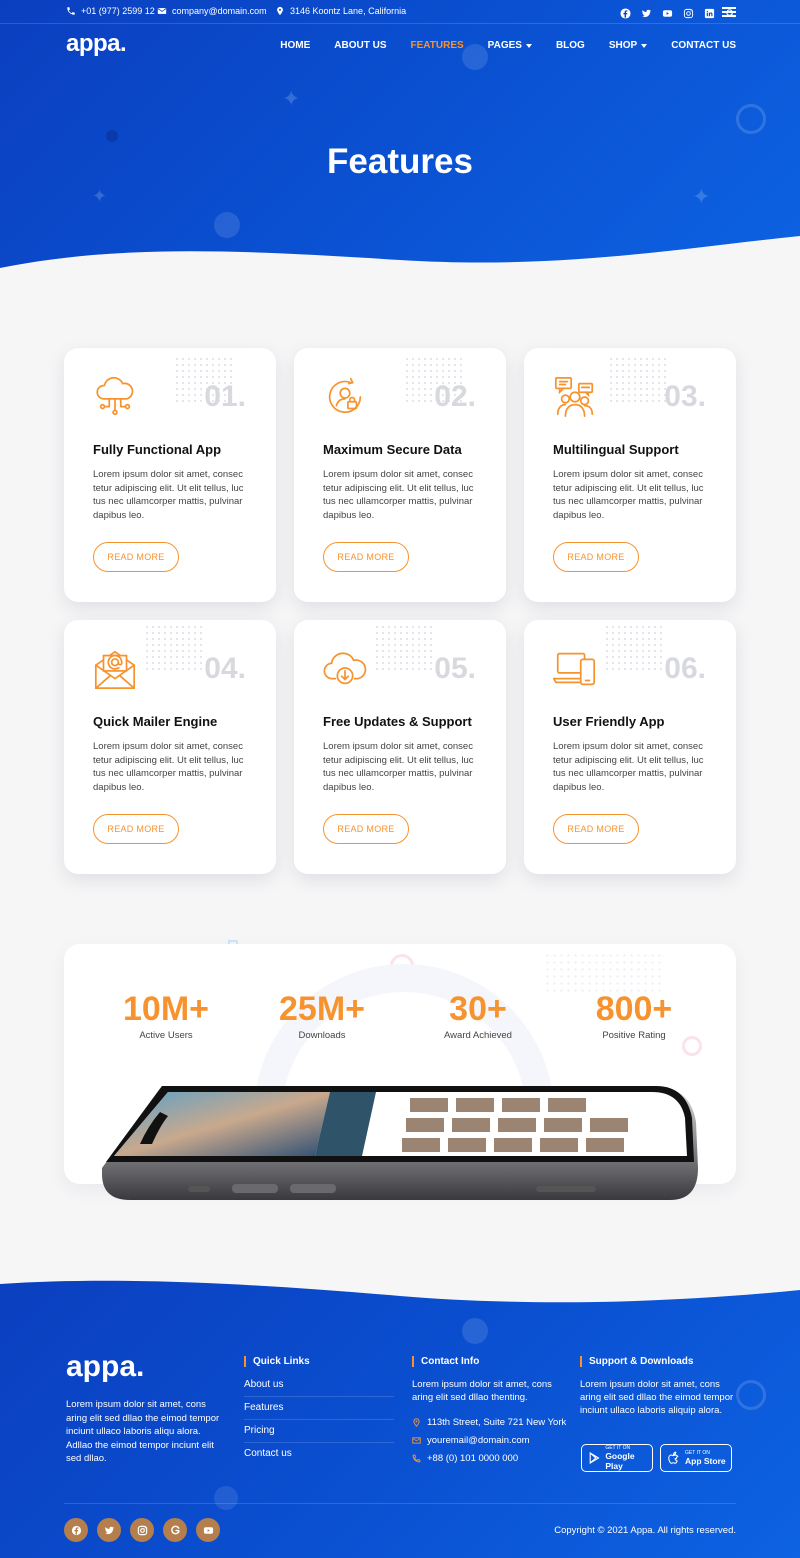 The height and width of the screenshot is (1558, 800). I want to click on stat-item: 30+ Award Achieved, so click(478, 1015).